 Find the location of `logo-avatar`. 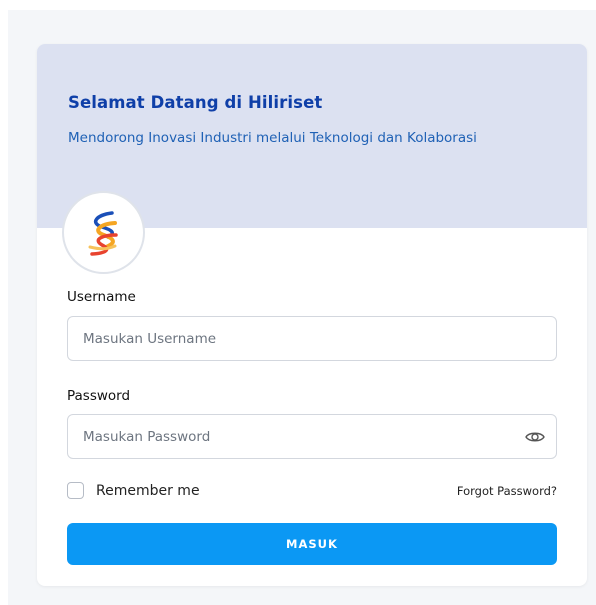

logo-avatar is located at coordinates (103, 232).